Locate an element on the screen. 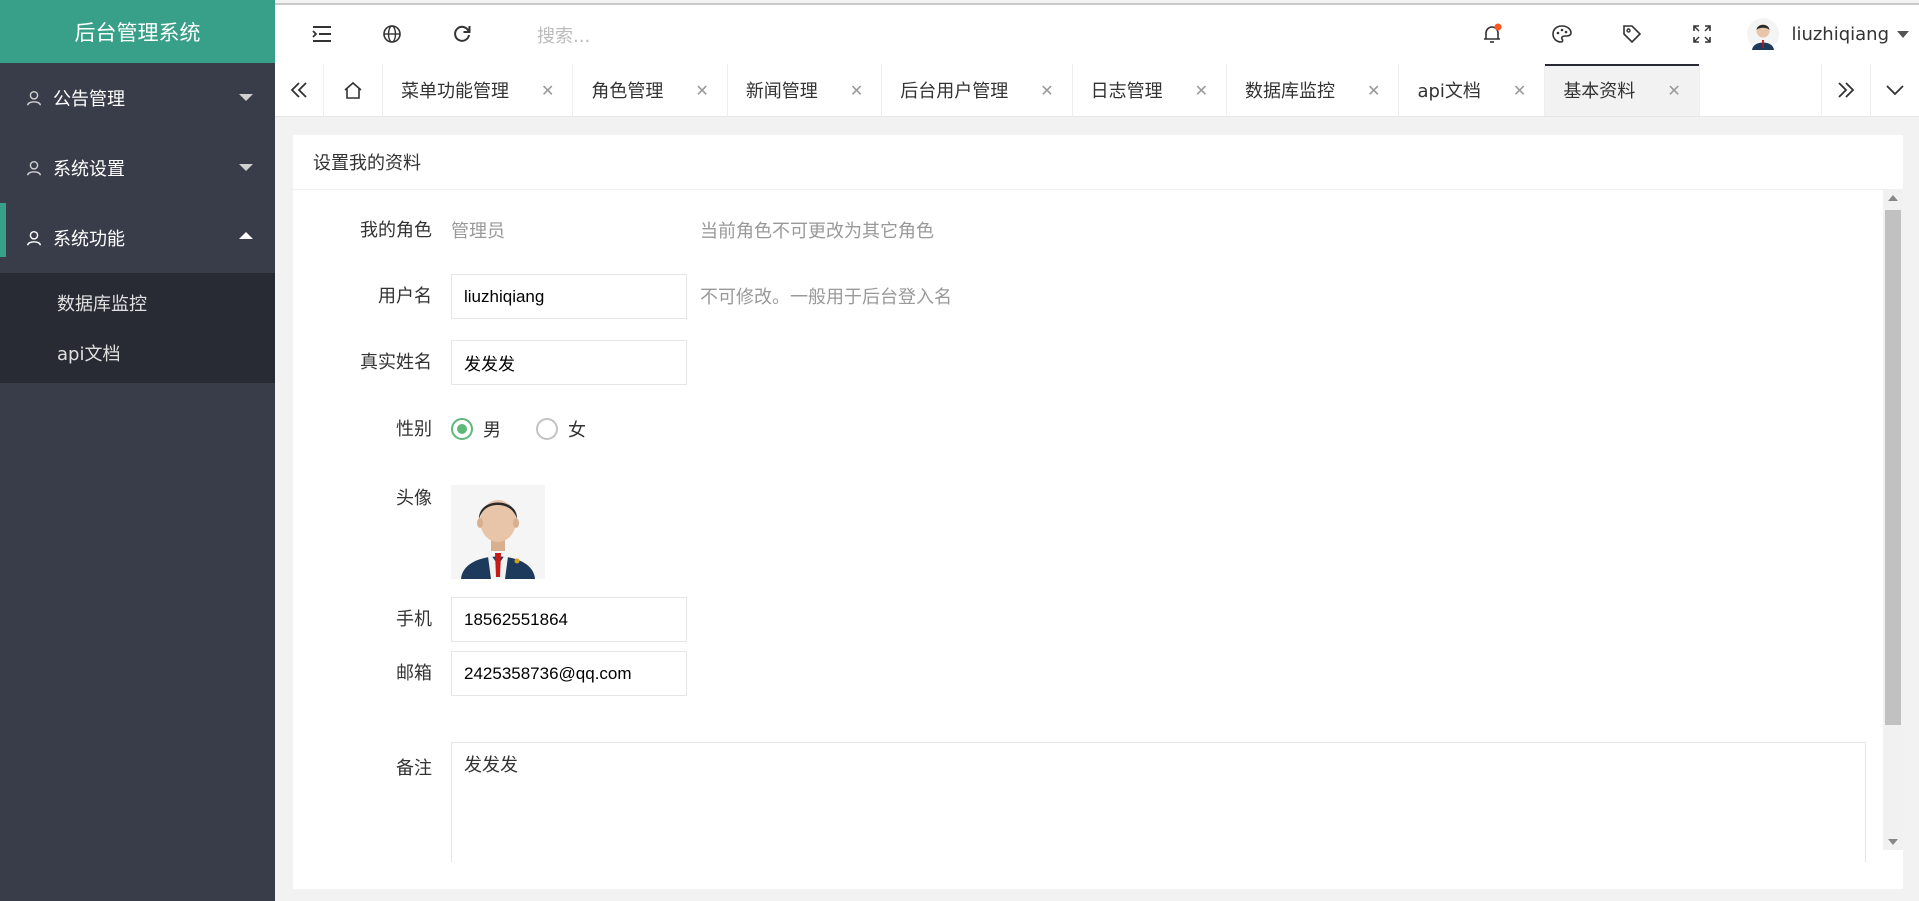  realname-row: 真实姓名 is located at coordinates (362, 361).